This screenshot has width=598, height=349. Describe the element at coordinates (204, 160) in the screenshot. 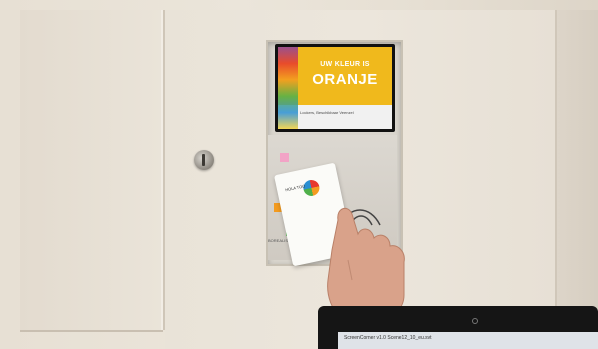

I see `key-lock` at that location.